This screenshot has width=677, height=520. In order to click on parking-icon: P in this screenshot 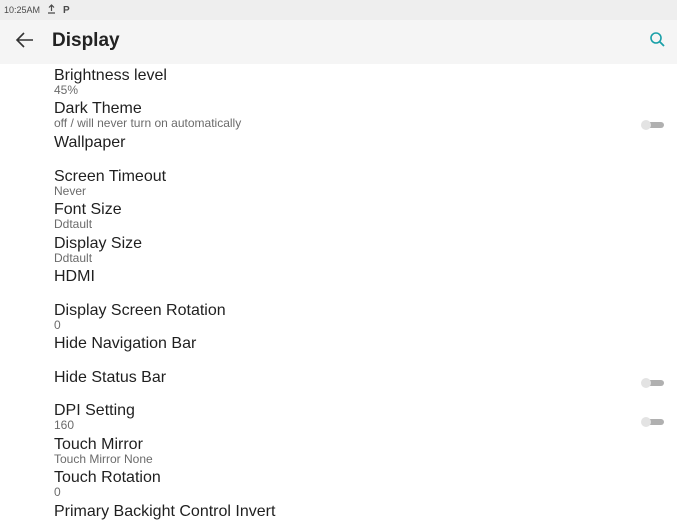, I will do `click(66, 10)`.